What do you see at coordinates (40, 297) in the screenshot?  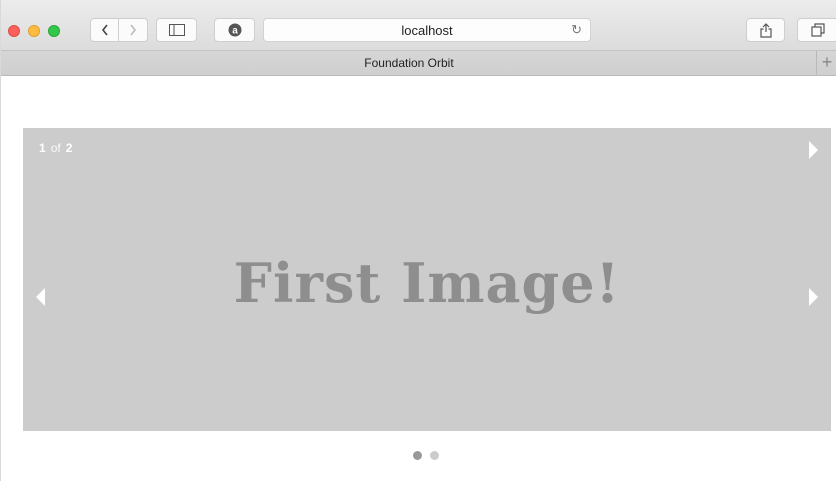 I see `previous-slide-icon` at bounding box center [40, 297].